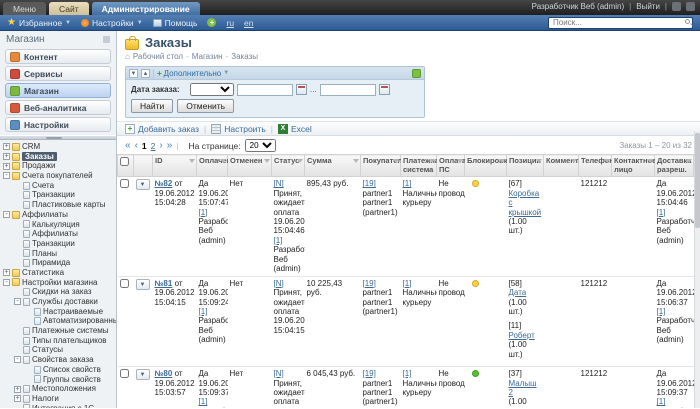 Image resolution: width=700 pixels, height=409 pixels. What do you see at coordinates (59, 380) in the screenshot?
I see `tree-item: Группы свойств` at bounding box center [59, 380].